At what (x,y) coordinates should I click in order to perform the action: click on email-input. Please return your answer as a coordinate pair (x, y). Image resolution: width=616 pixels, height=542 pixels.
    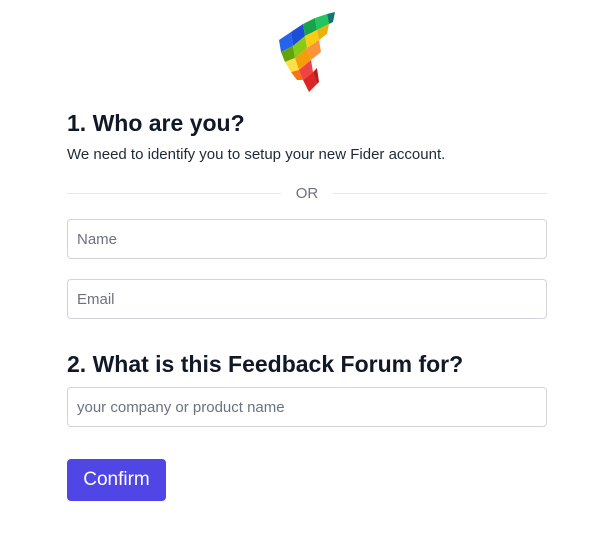
    Looking at the image, I should click on (307, 299).